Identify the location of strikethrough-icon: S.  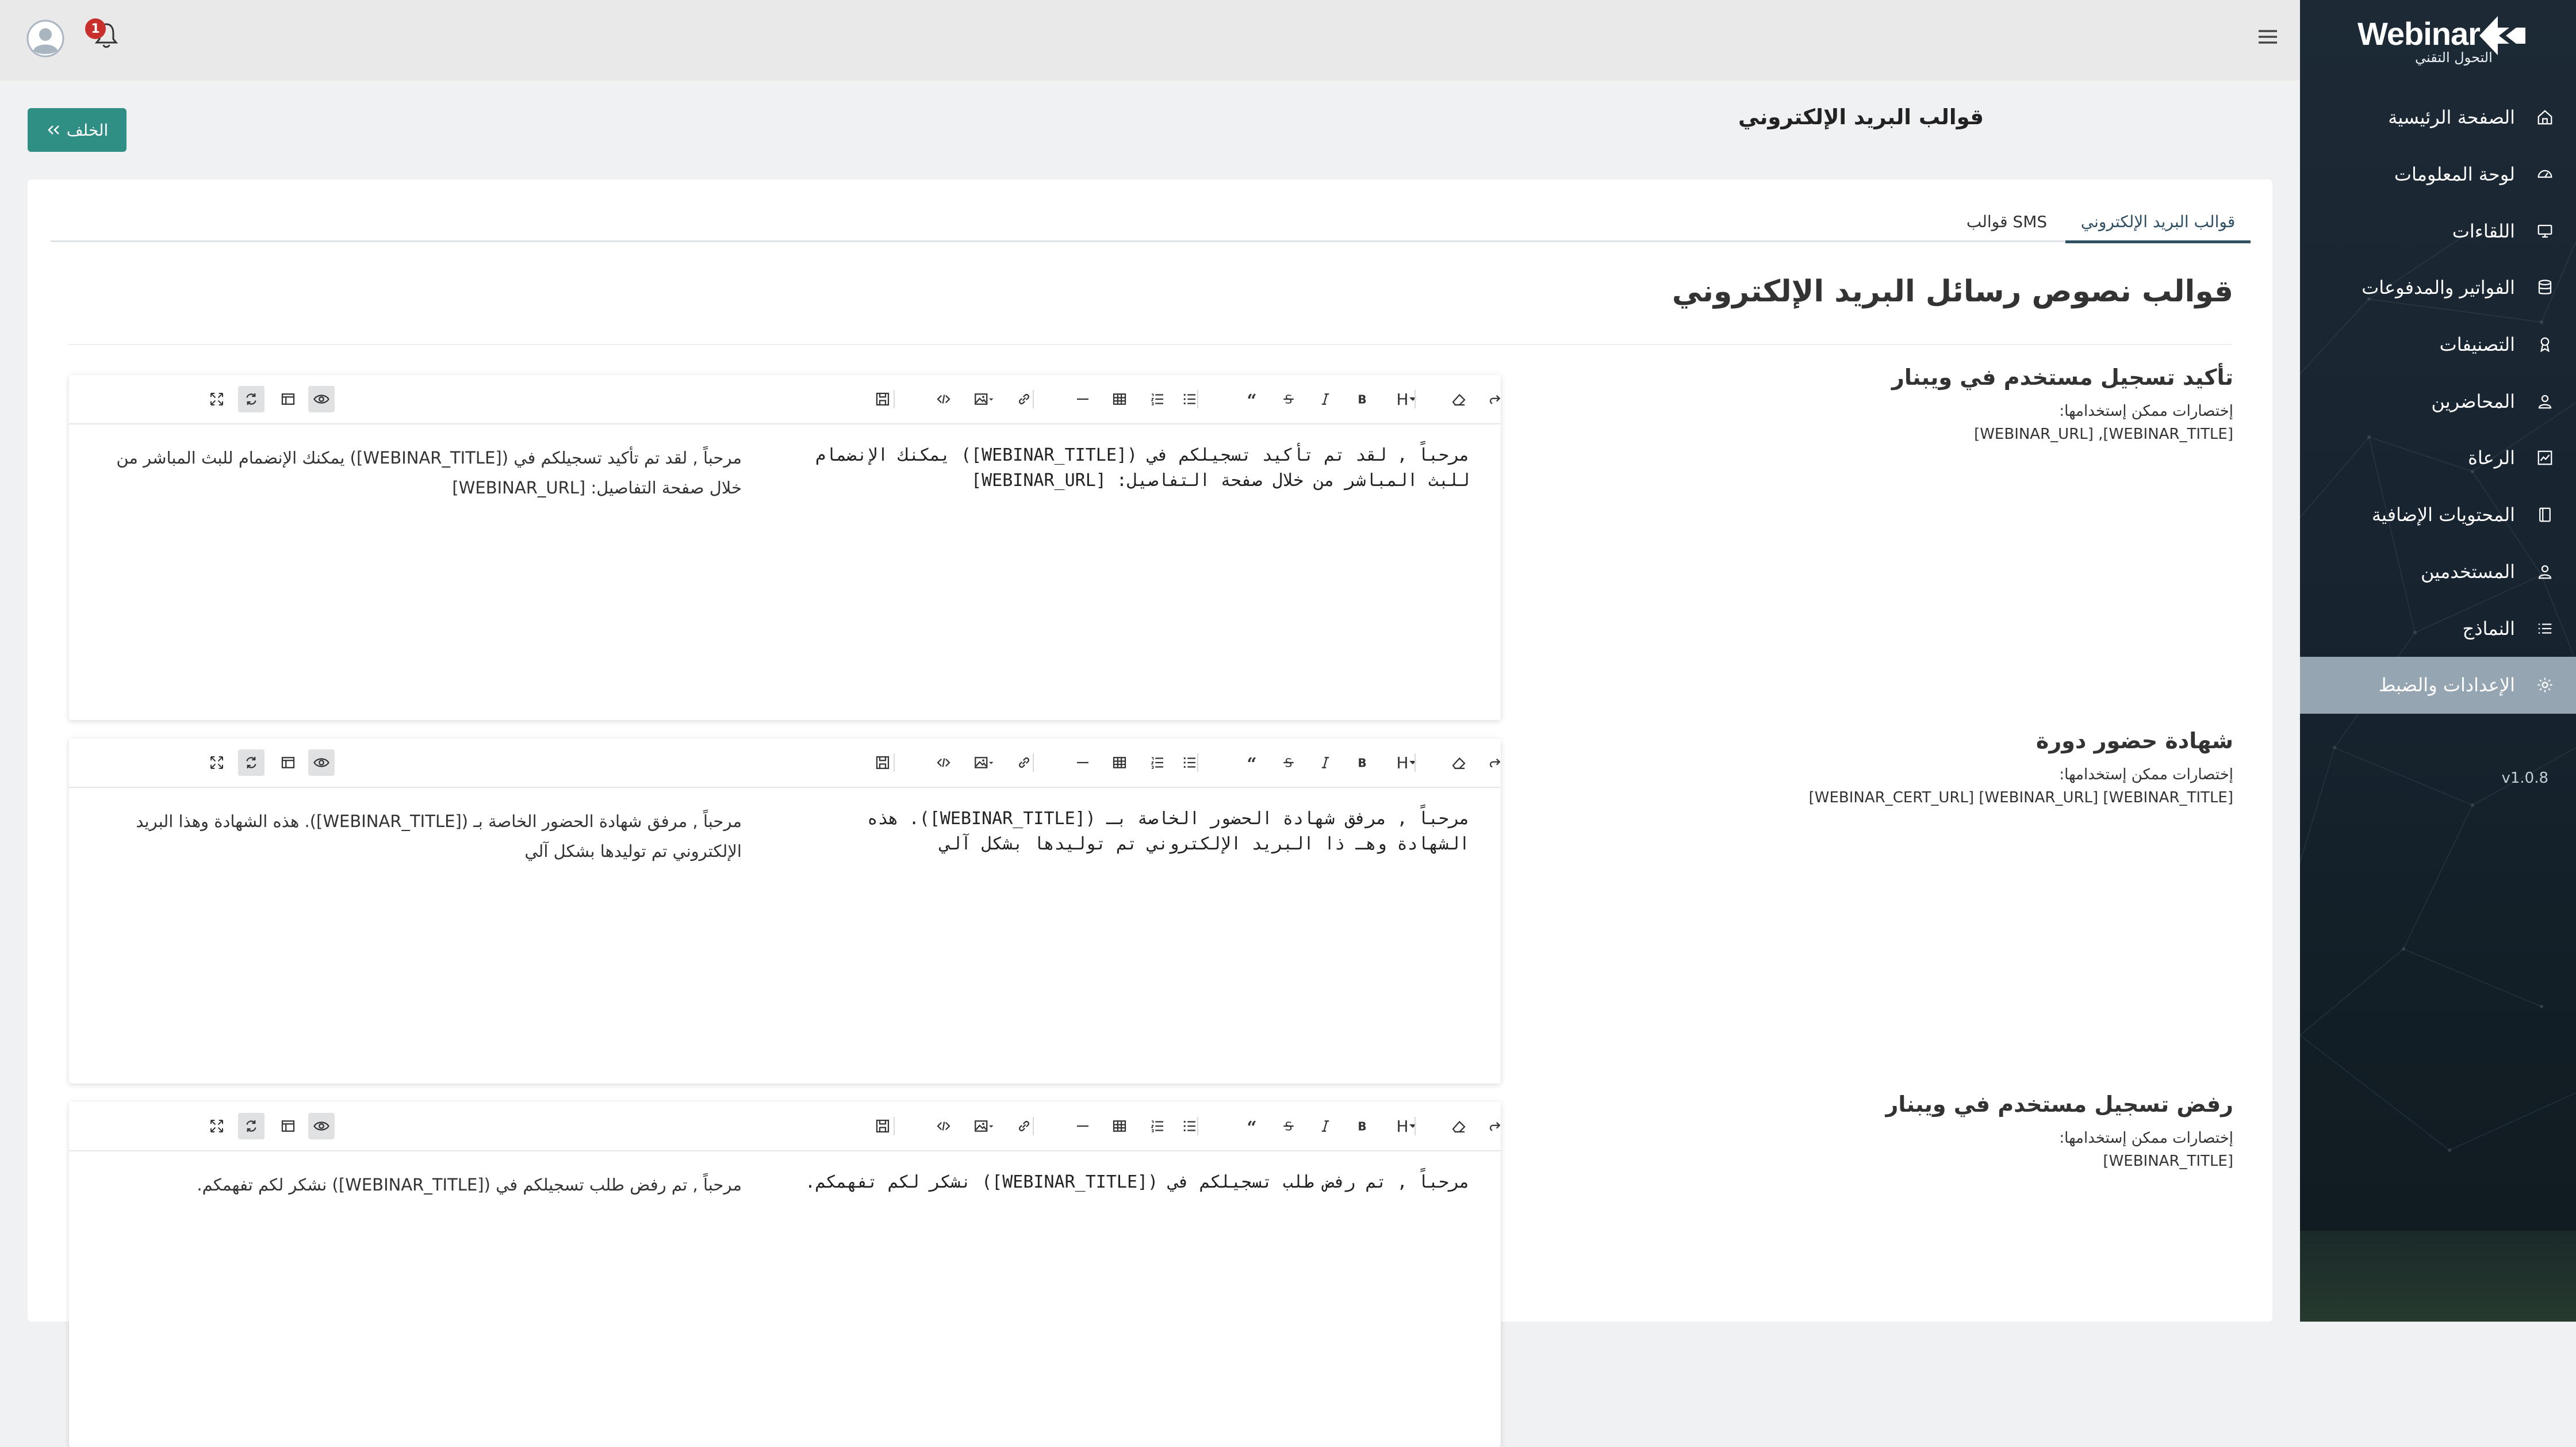
(1288, 400).